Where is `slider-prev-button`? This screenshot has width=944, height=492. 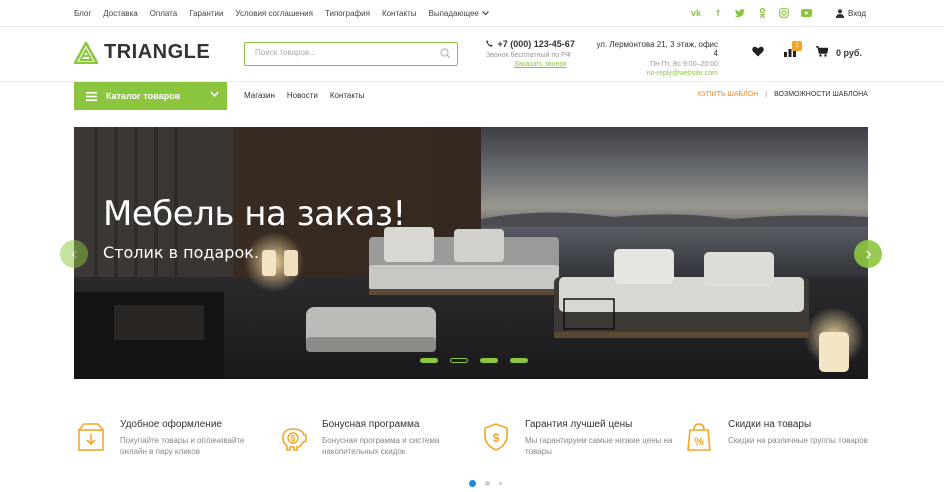
slider-prev-button is located at coordinates (74, 254).